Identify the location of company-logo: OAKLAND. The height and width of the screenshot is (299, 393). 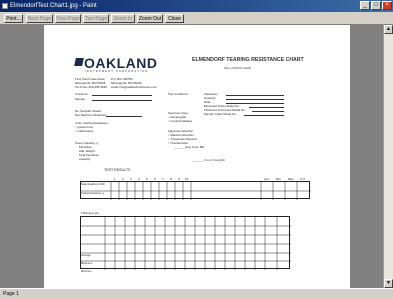
(121, 63).